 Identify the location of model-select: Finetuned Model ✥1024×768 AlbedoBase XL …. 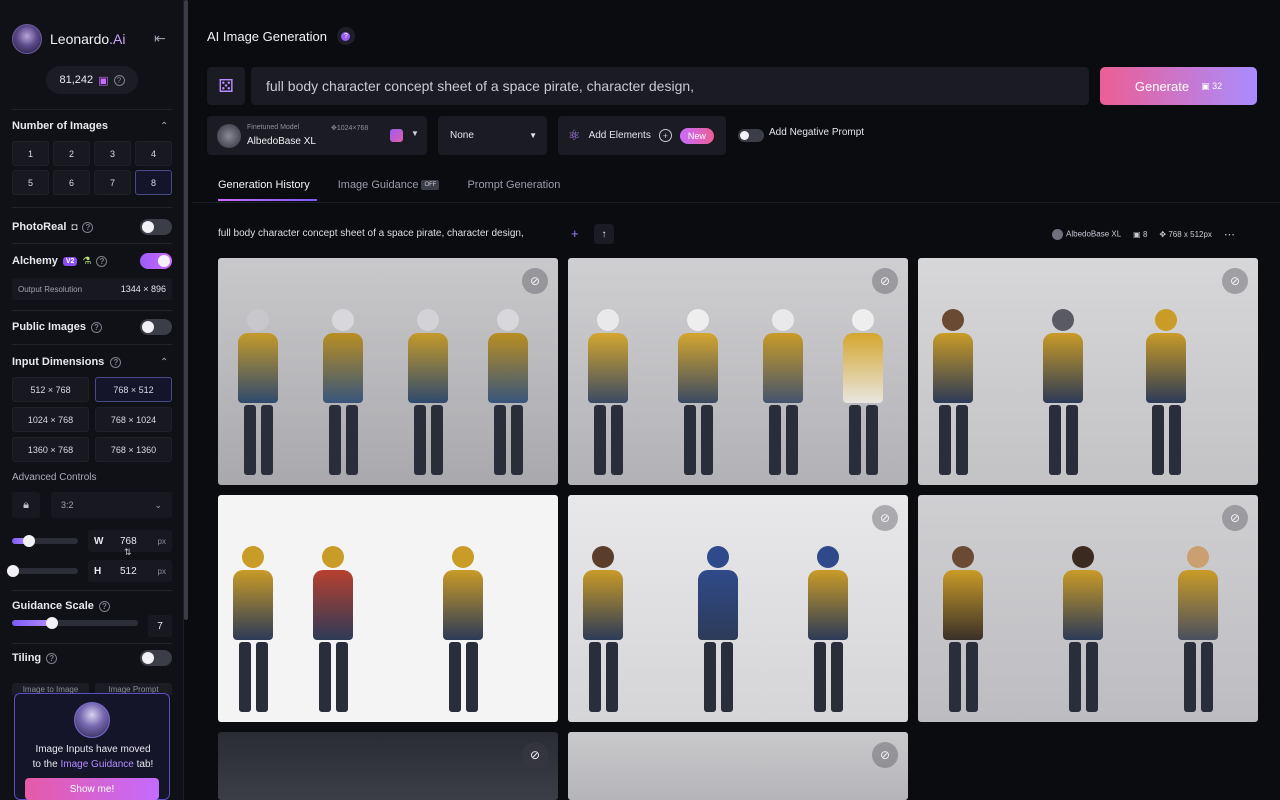
(317, 135).